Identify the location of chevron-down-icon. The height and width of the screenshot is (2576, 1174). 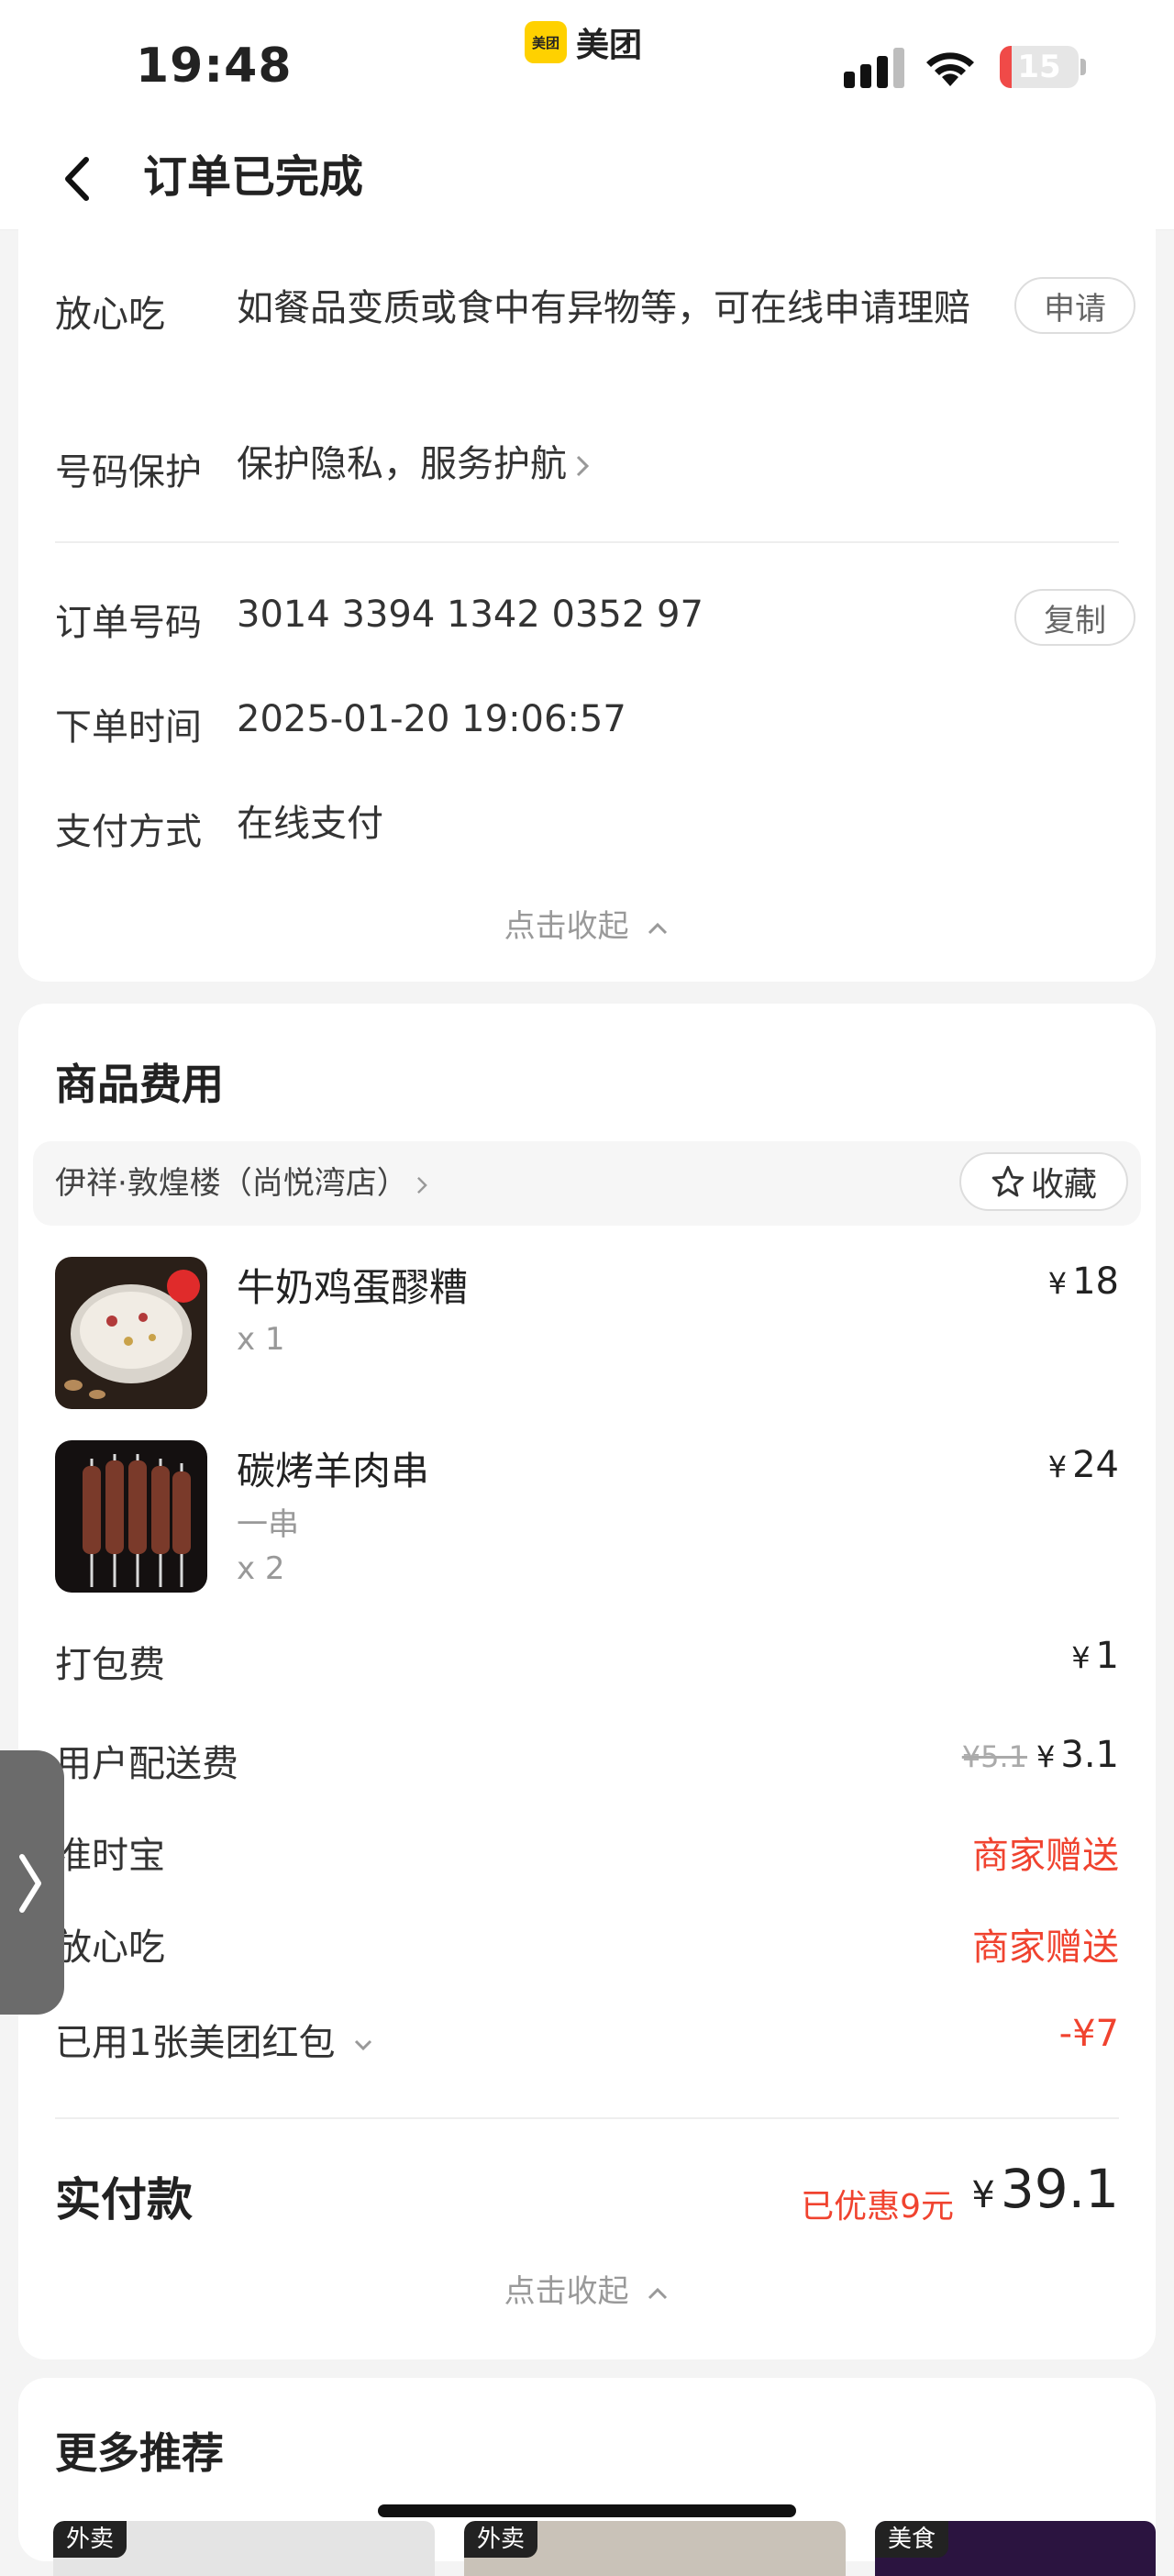
(363, 2045).